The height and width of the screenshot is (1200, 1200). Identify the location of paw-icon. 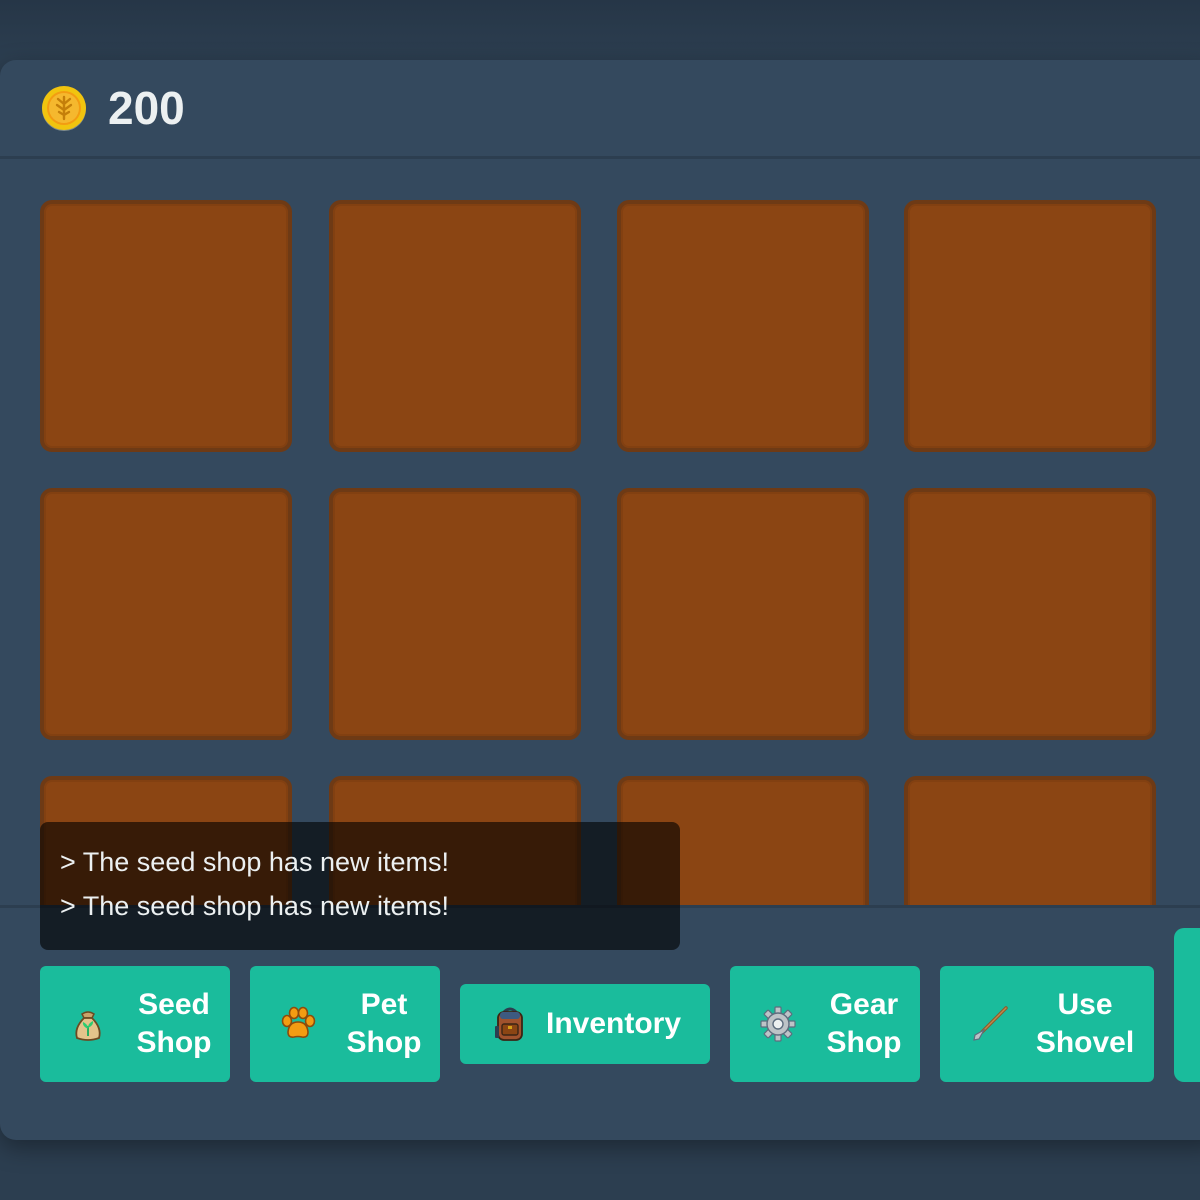
(298, 1022).